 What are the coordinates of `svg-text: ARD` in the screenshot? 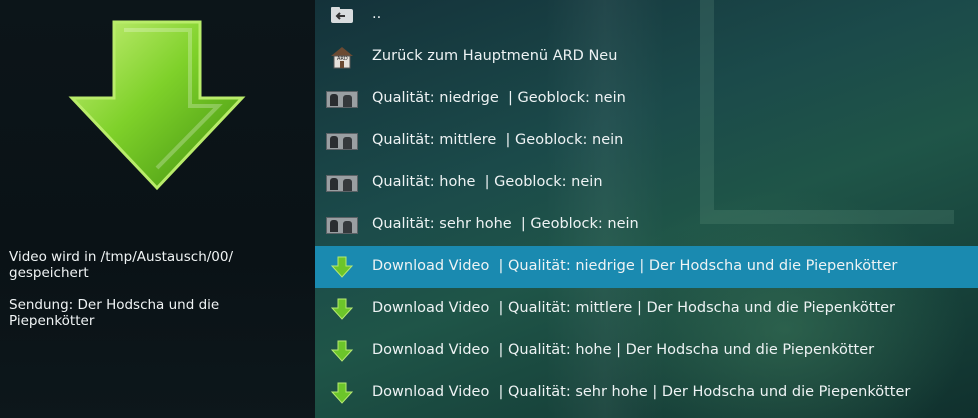 It's located at (342, 59).